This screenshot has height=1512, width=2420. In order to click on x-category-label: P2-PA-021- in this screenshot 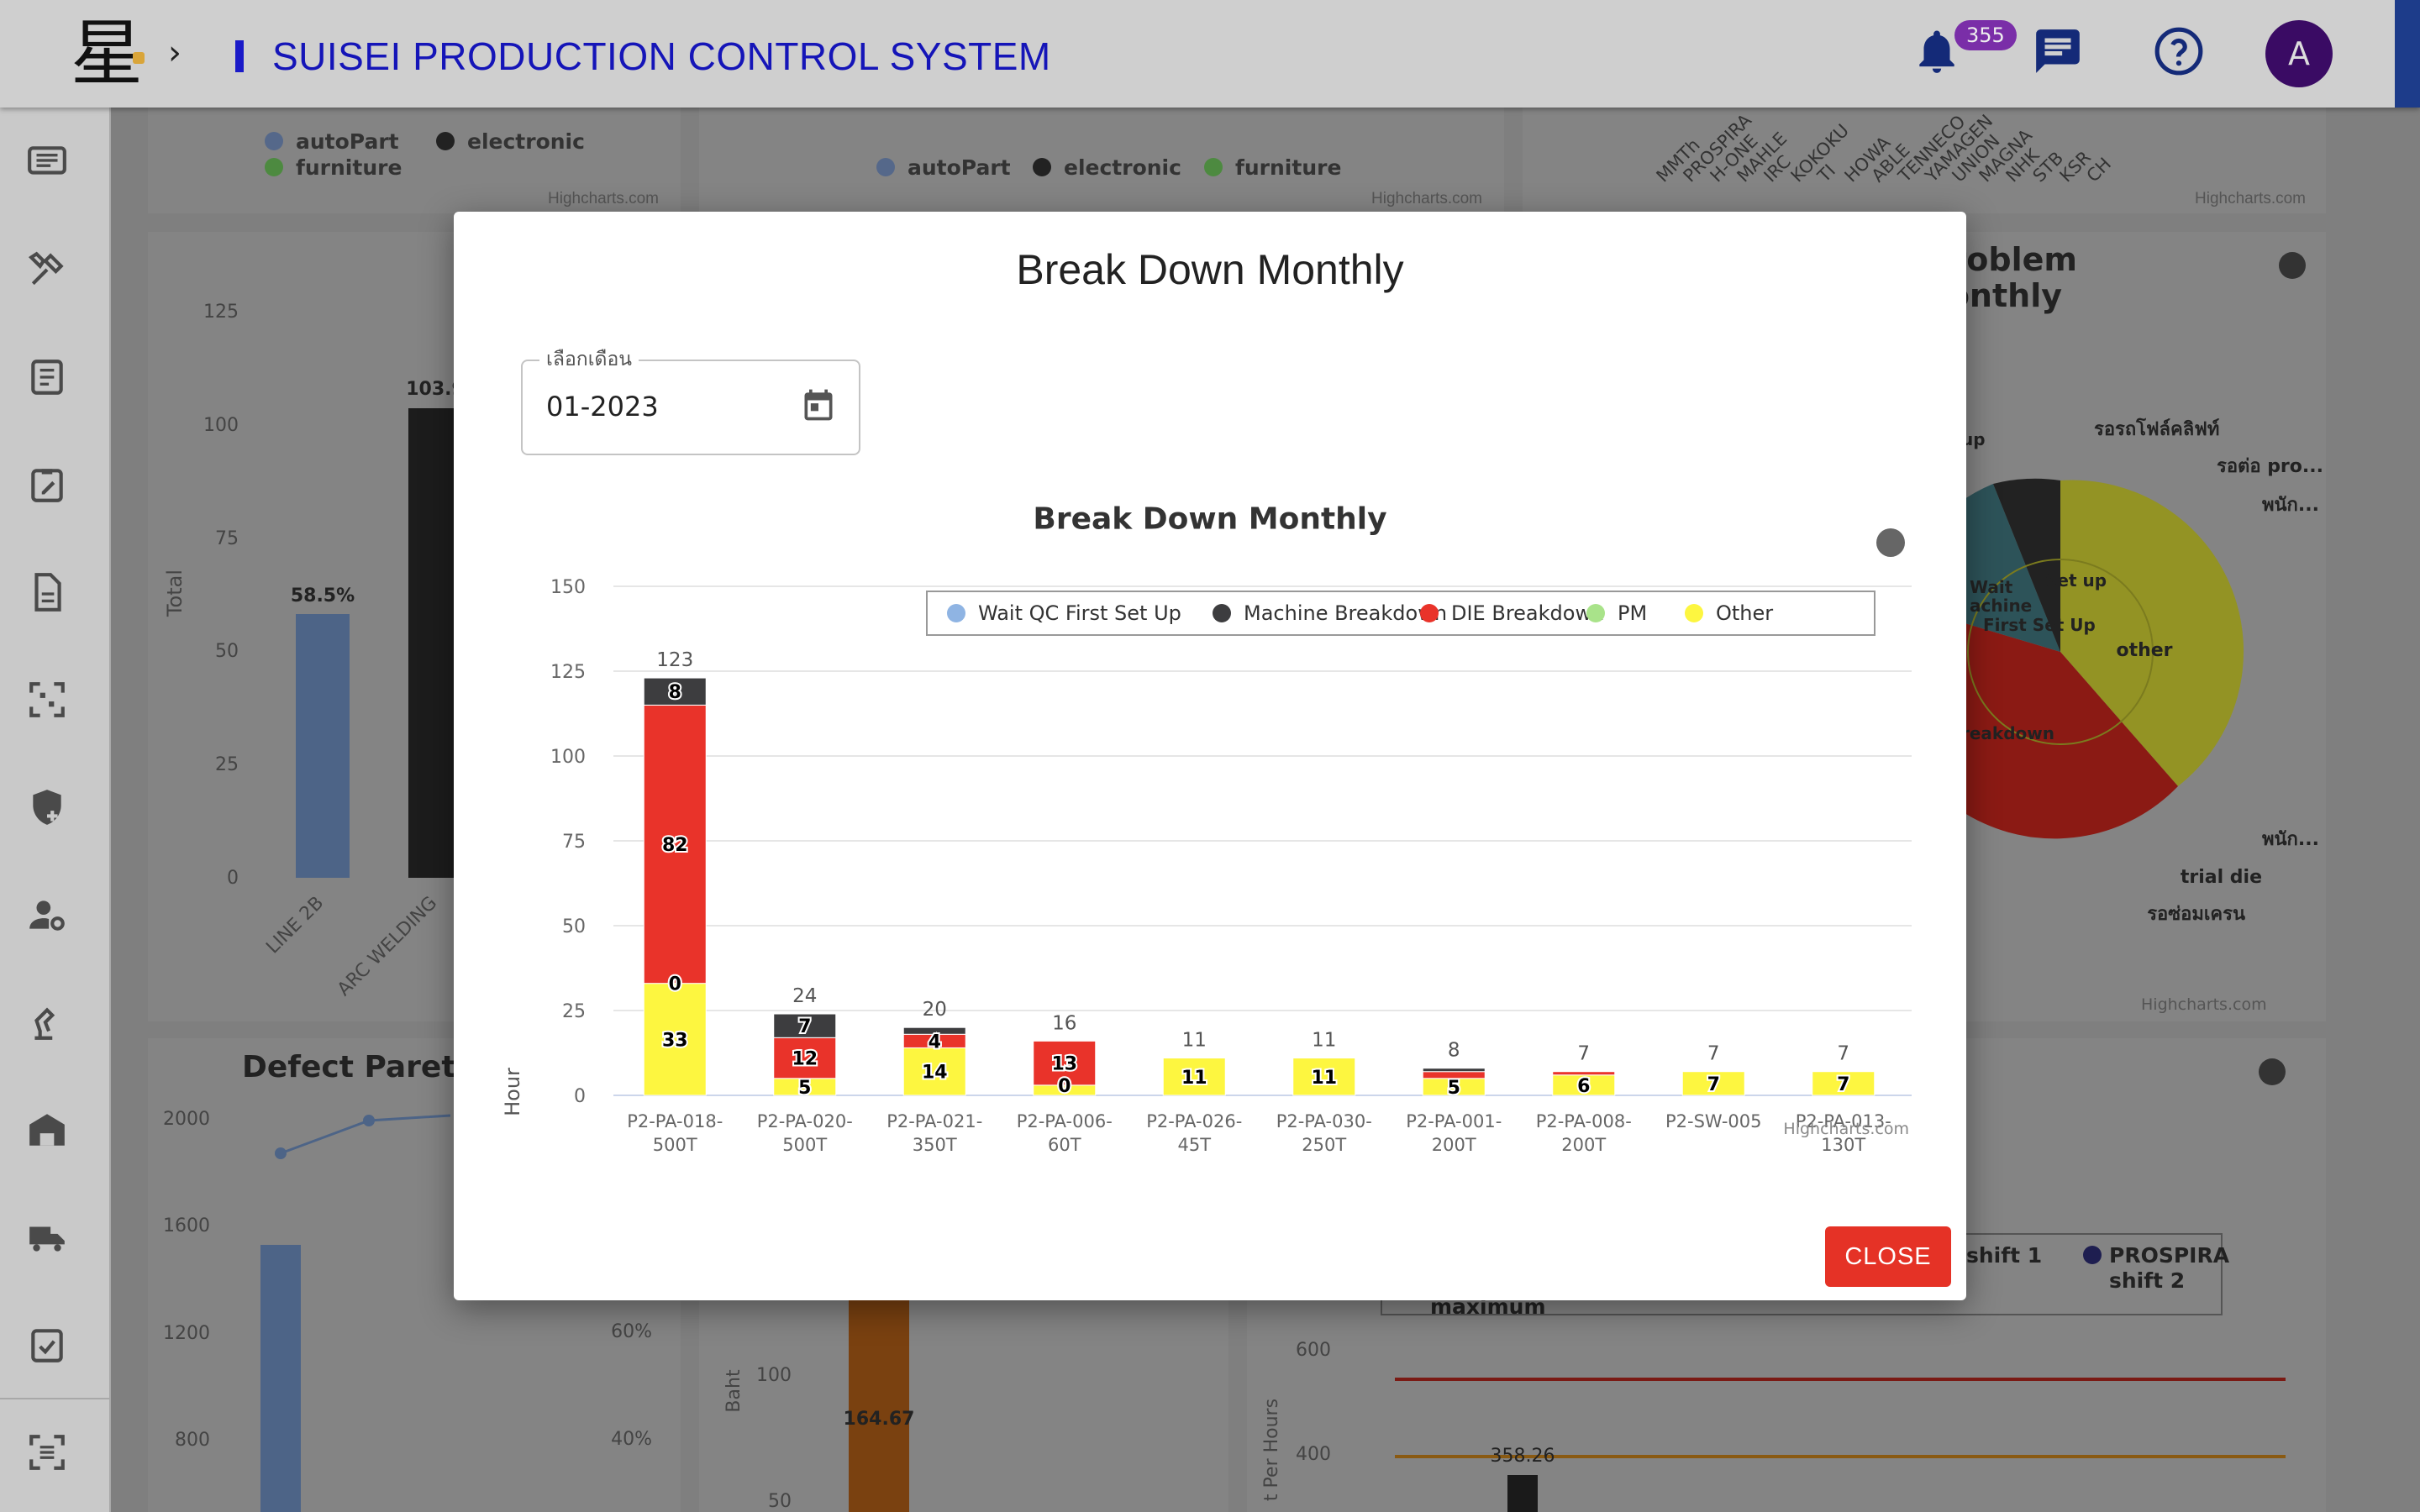, I will do `click(934, 1121)`.